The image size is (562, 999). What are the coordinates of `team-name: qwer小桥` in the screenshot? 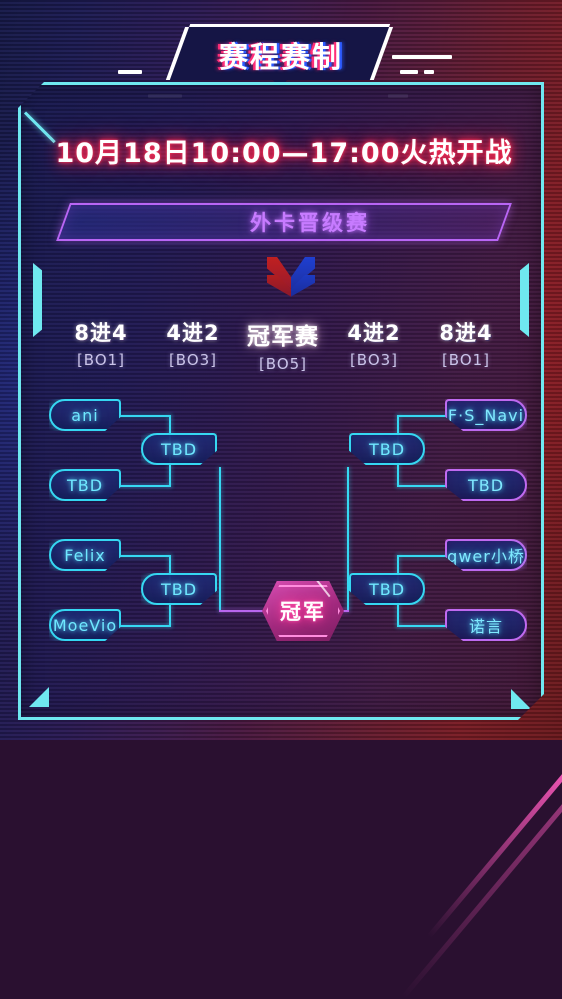 It's located at (486, 556).